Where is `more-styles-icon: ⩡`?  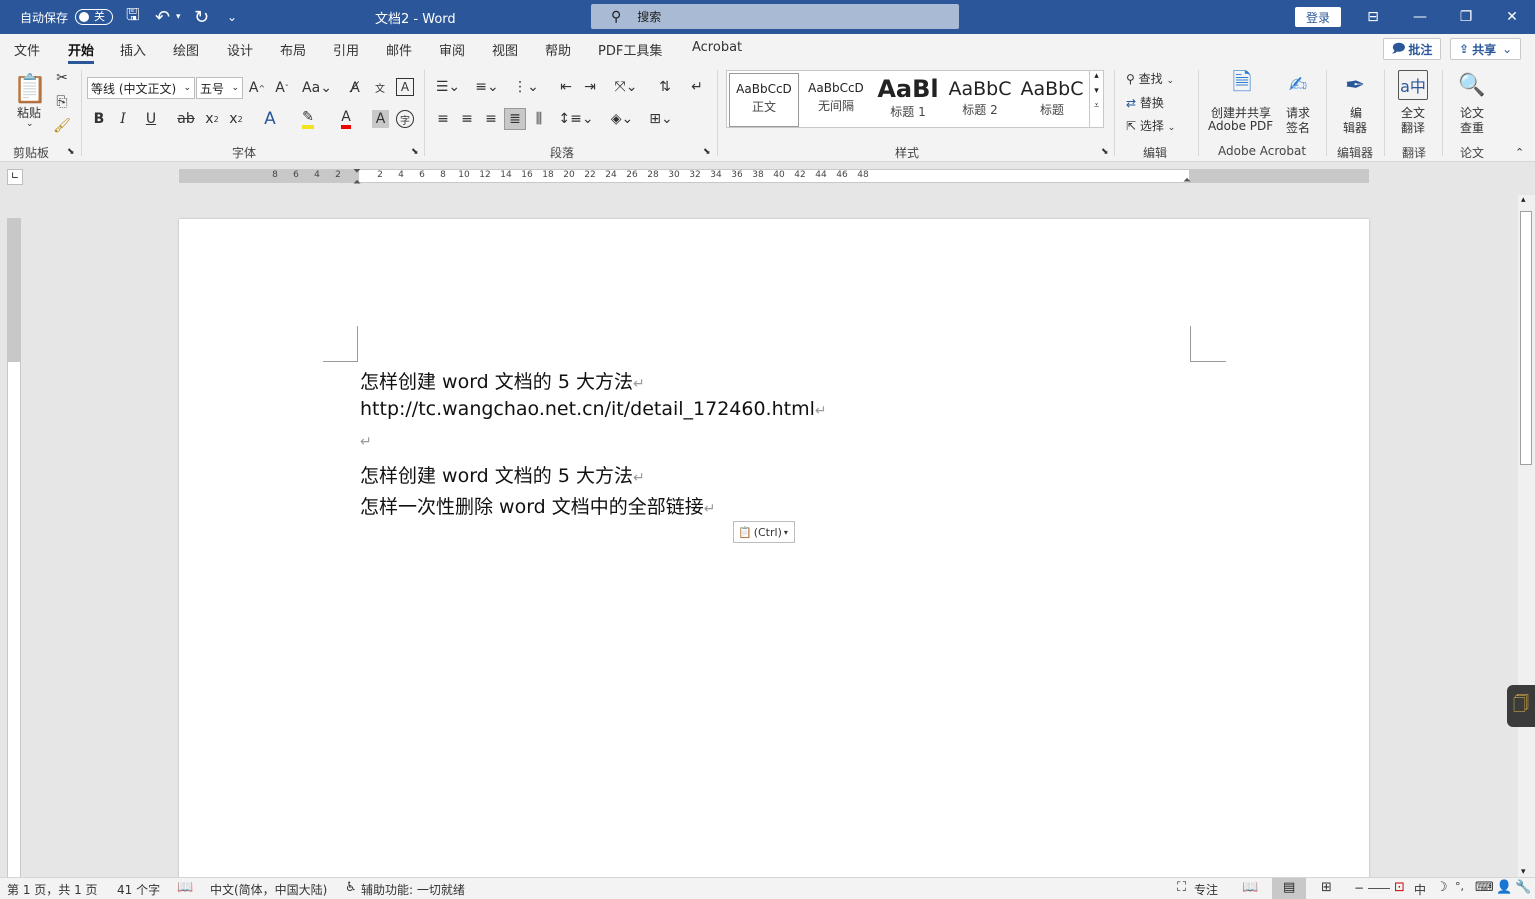 more-styles-icon: ⩡ is located at coordinates (1096, 106).